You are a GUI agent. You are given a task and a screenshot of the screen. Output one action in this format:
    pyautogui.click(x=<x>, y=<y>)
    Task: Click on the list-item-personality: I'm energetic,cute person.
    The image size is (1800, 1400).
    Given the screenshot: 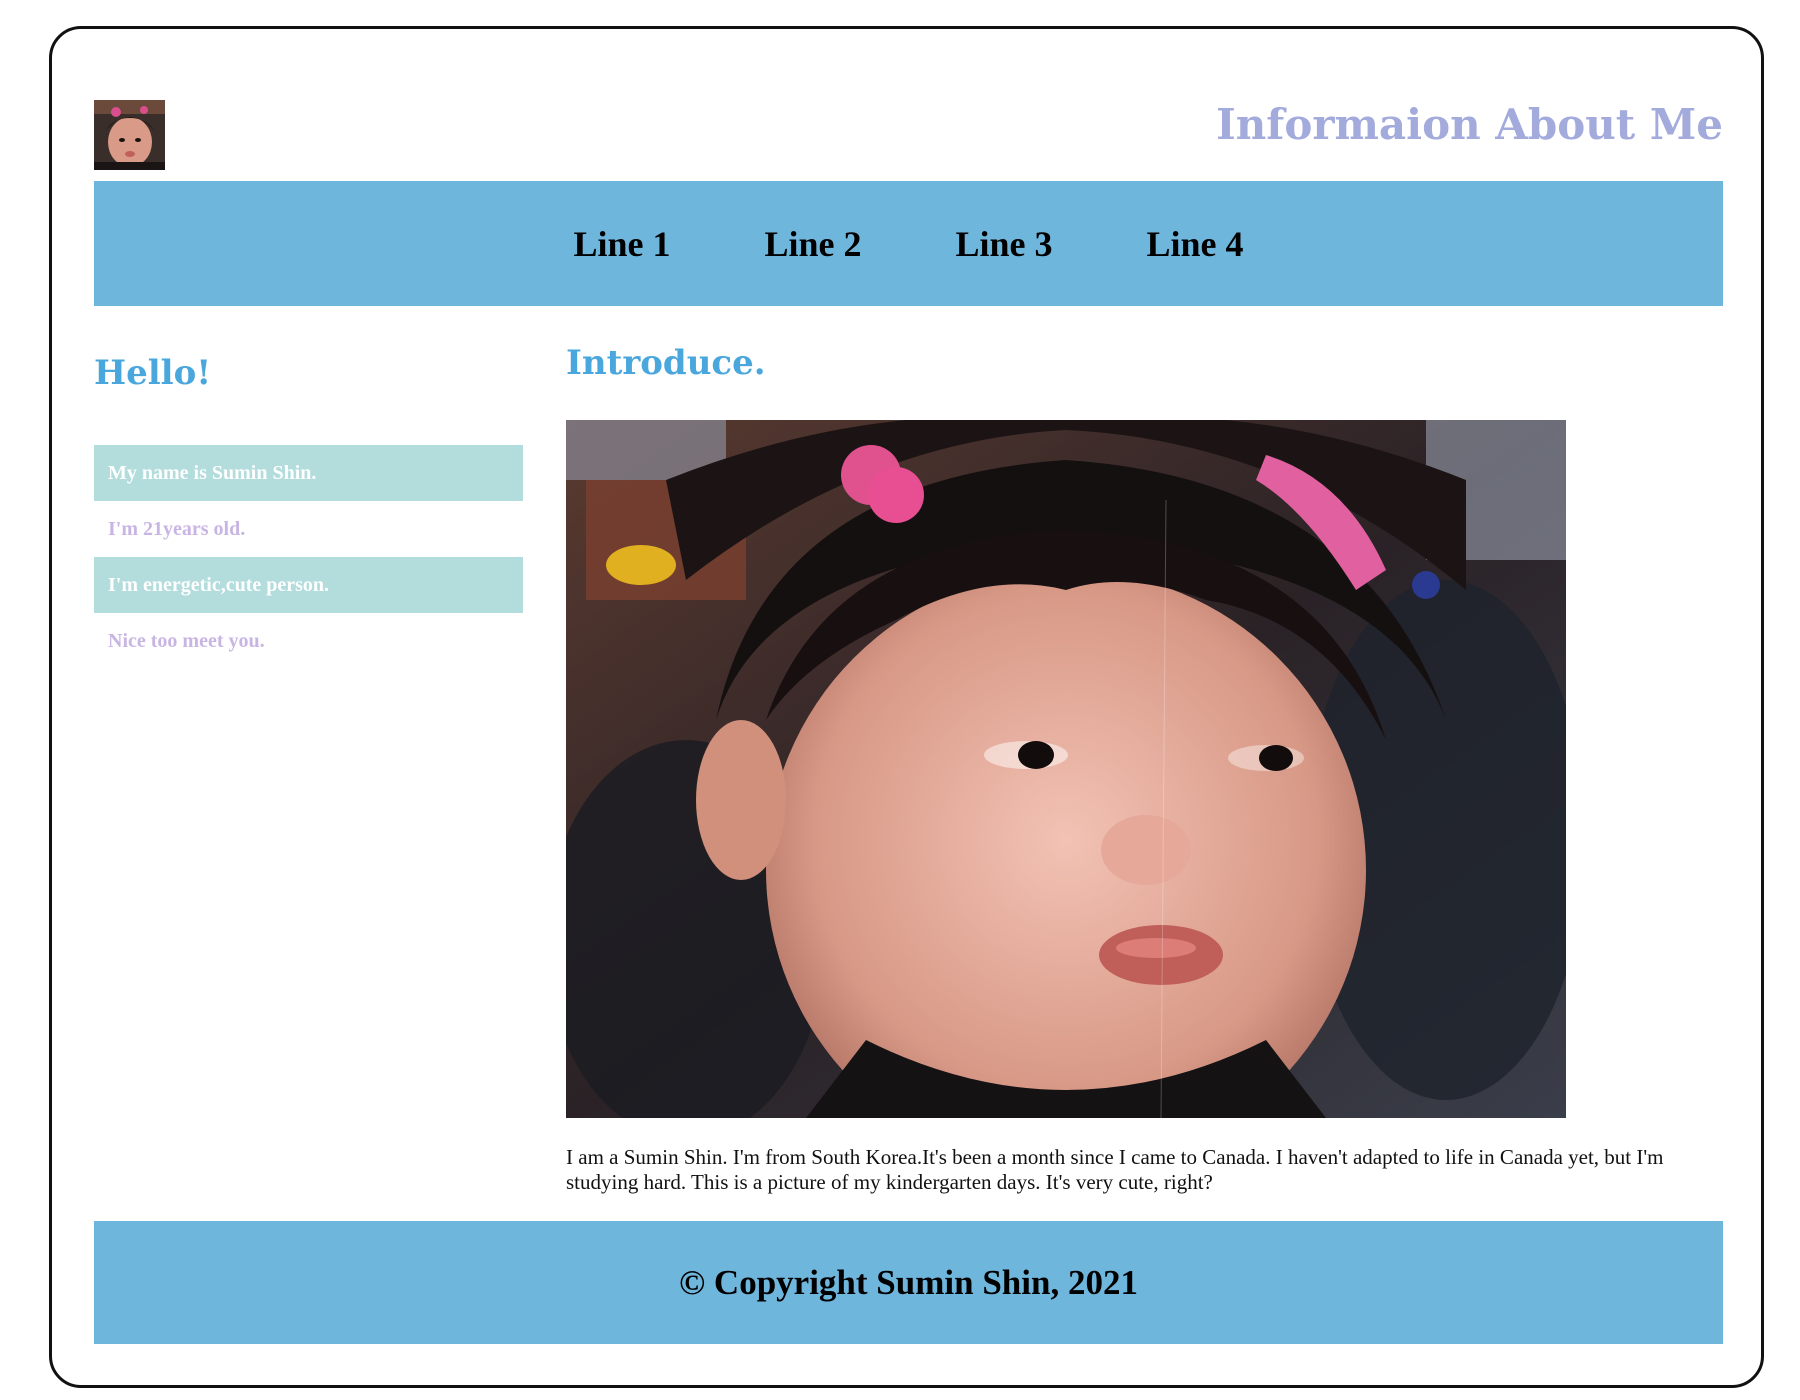 What is the action you would take?
    pyautogui.click(x=308, y=585)
    